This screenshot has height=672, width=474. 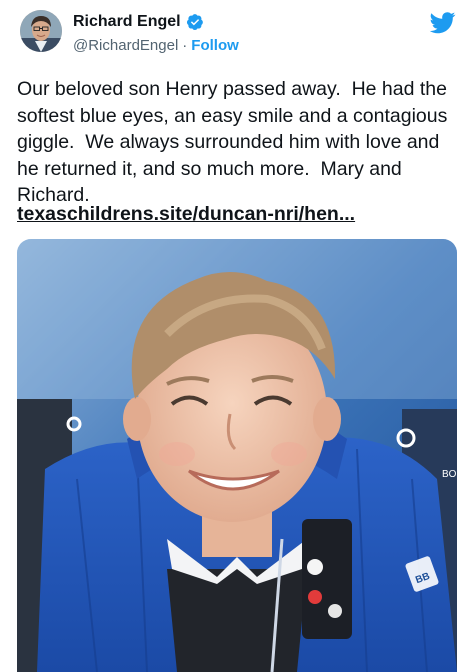 I want to click on avatar, so click(x=41, y=31).